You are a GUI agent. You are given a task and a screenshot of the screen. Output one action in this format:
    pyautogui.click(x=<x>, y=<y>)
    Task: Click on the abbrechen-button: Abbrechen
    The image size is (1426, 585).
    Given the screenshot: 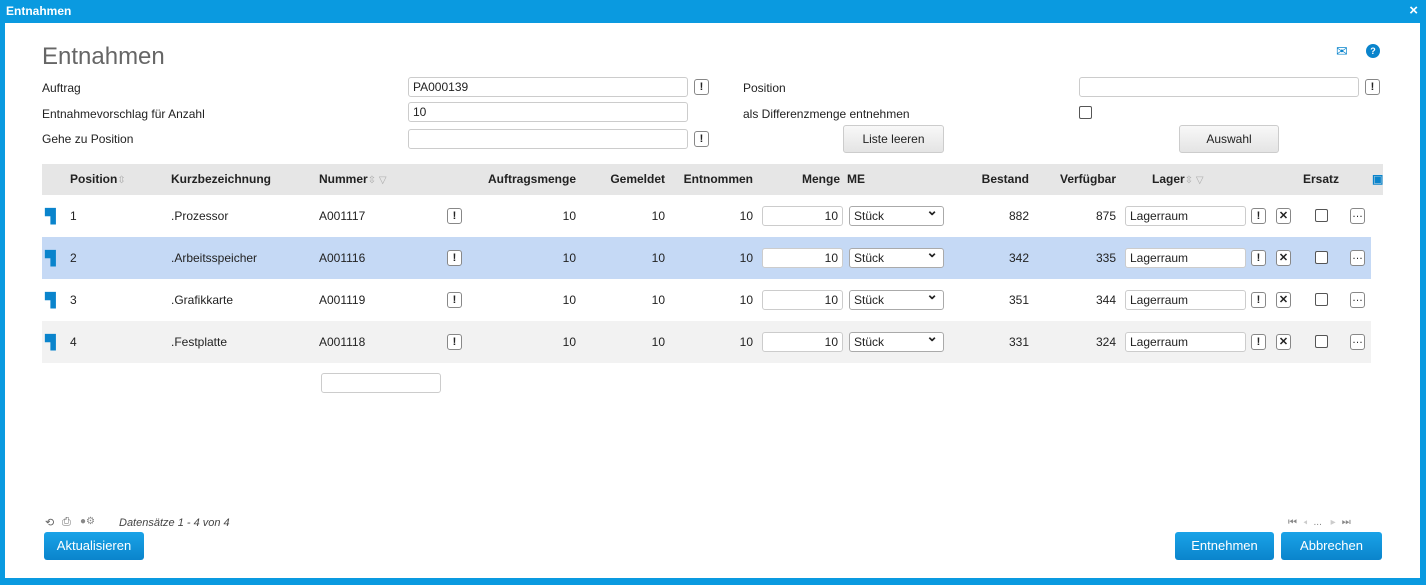 What is the action you would take?
    pyautogui.click(x=1331, y=546)
    